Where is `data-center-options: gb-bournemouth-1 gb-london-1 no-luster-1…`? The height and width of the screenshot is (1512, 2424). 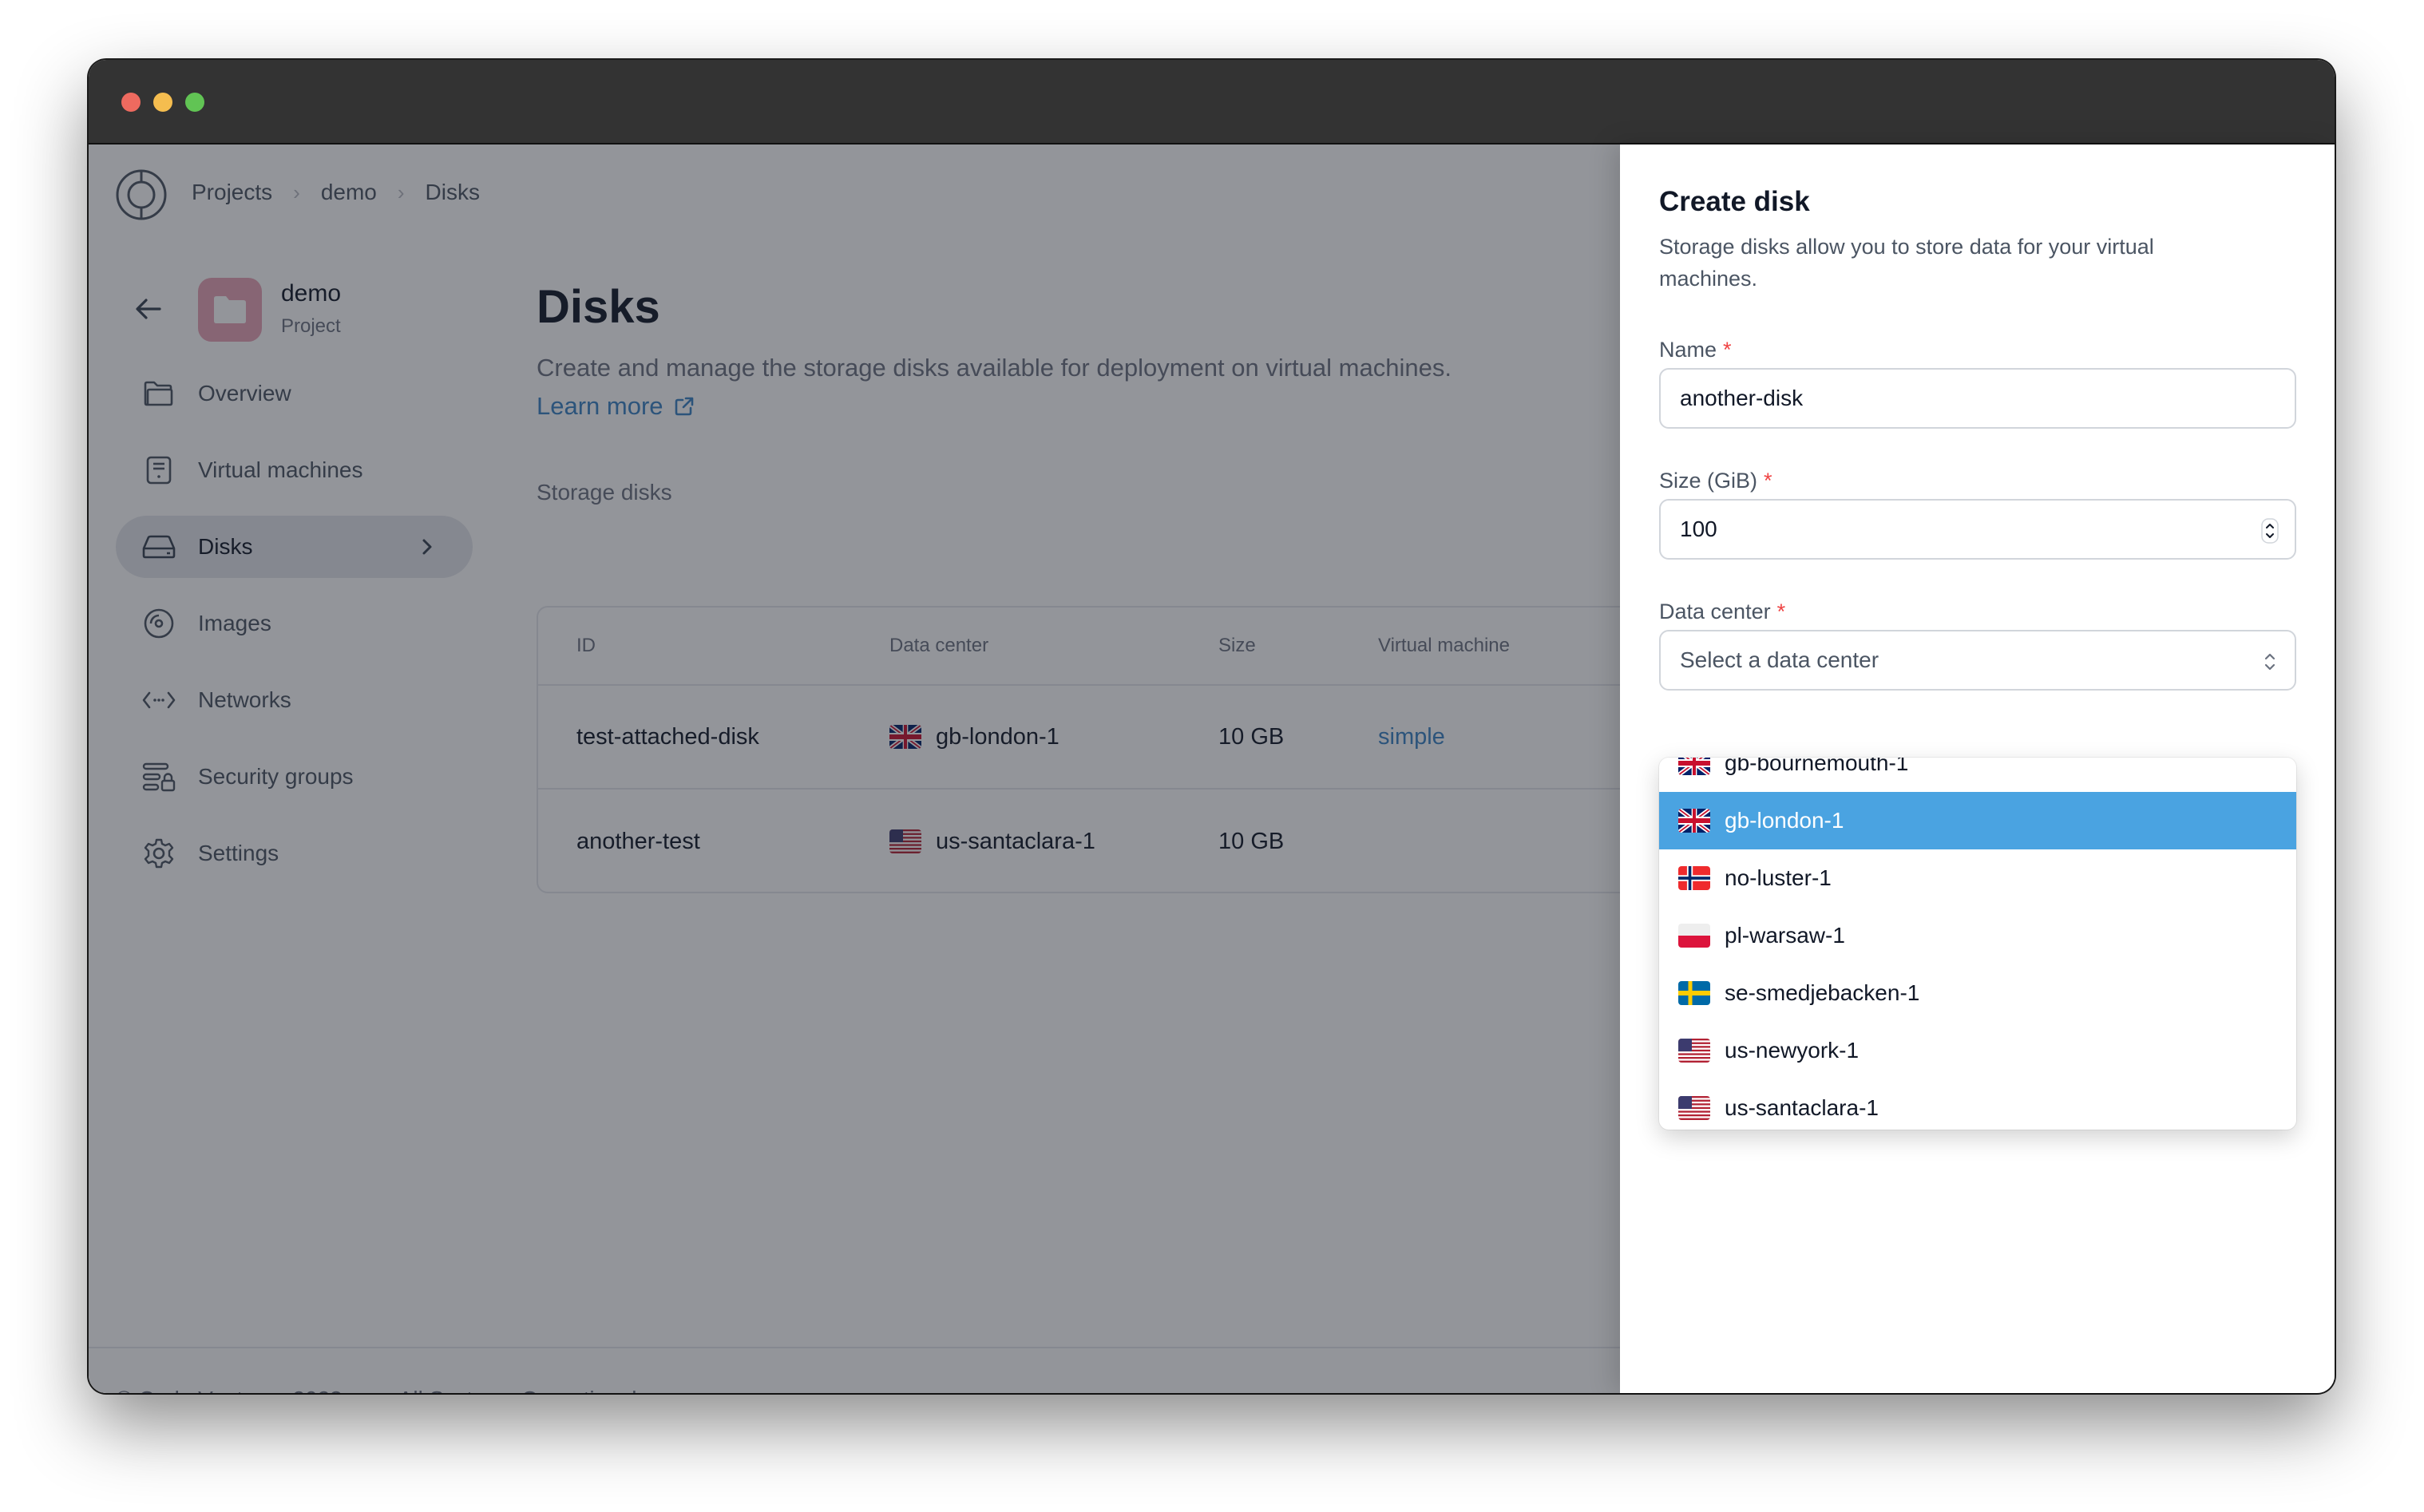 data-center-options: gb-bournemouth-1 gb-london-1 no-luster-1… is located at coordinates (1977, 944).